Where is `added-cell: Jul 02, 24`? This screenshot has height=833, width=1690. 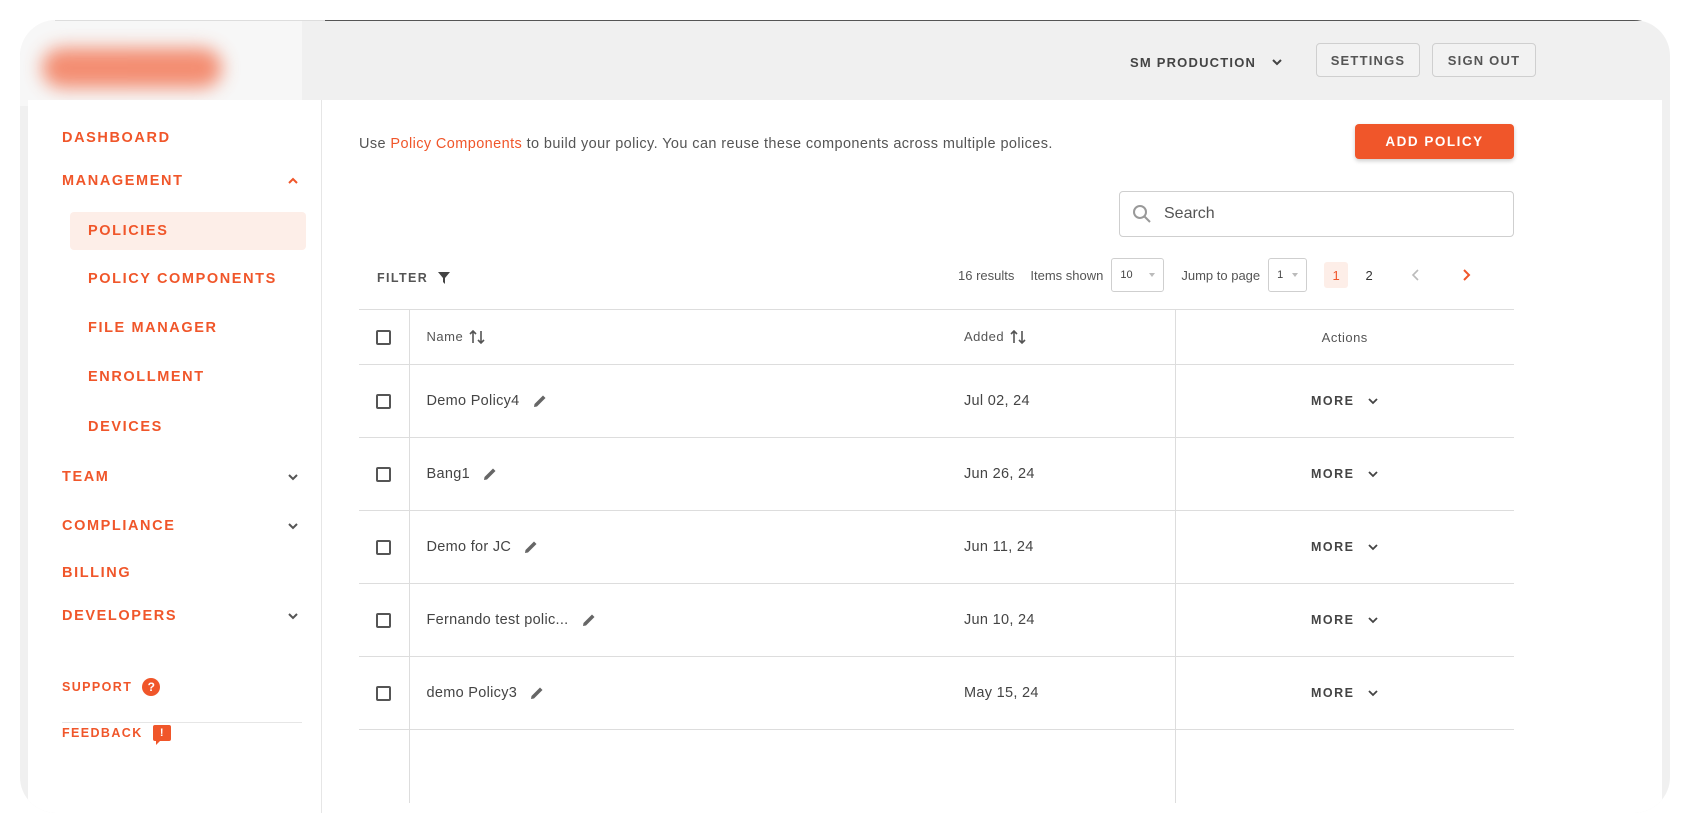 added-cell: Jul 02, 24 is located at coordinates (1061, 401).